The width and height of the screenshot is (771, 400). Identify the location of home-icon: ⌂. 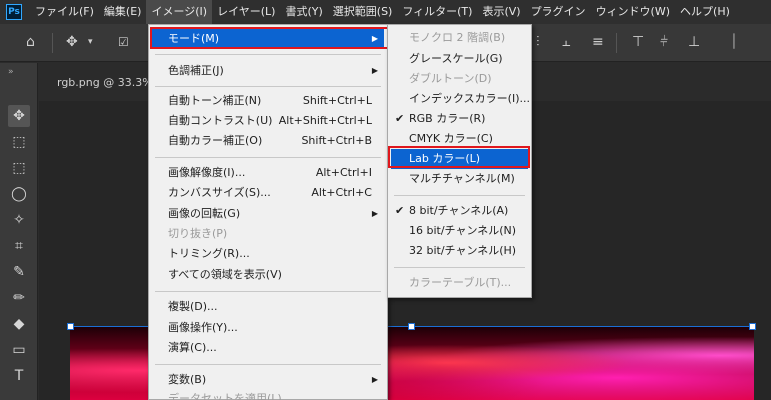
(30, 42).